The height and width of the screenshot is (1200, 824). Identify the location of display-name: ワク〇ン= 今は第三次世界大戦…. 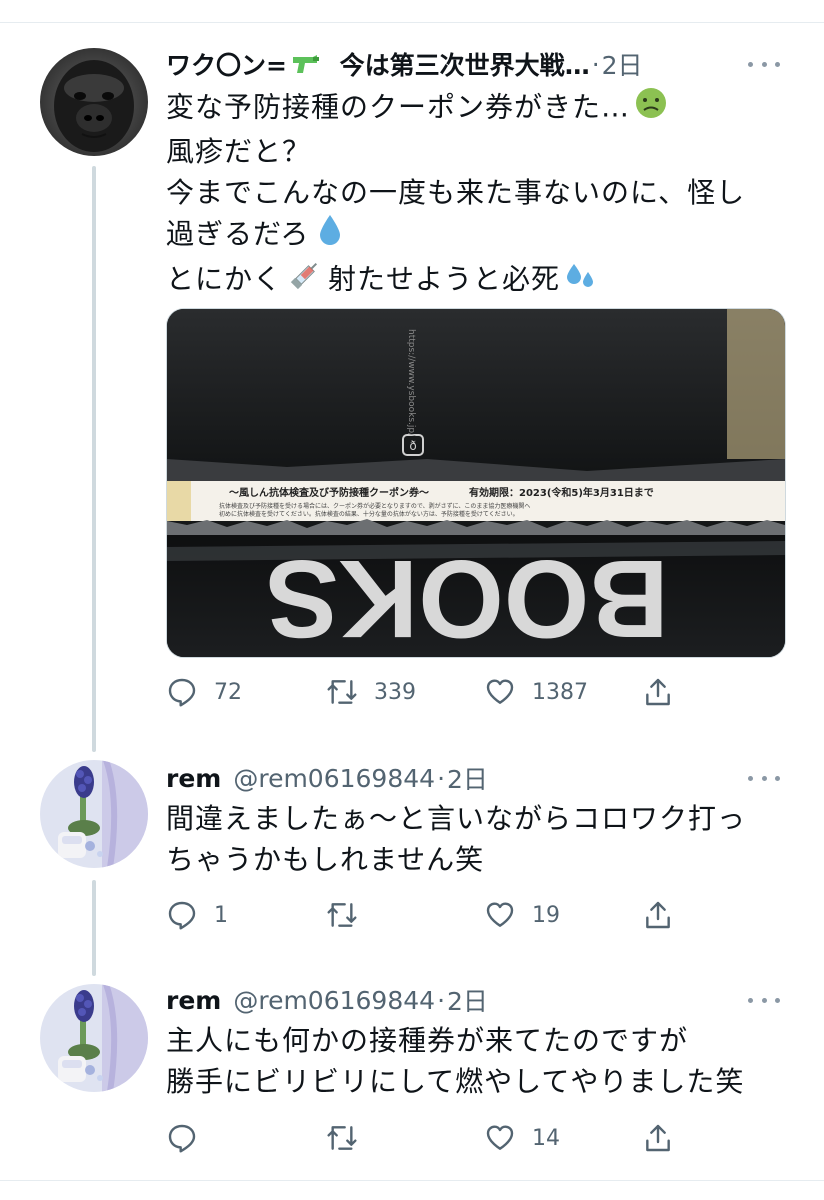
(378, 64).